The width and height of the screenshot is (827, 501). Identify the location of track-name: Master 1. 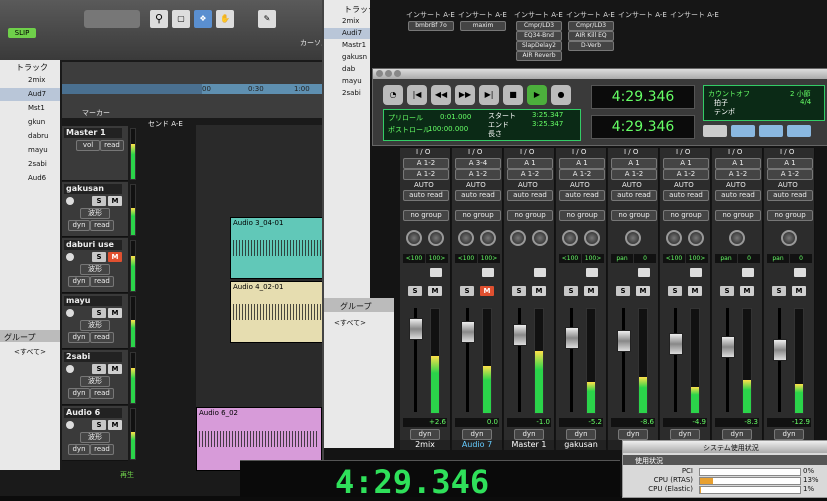
(93, 133).